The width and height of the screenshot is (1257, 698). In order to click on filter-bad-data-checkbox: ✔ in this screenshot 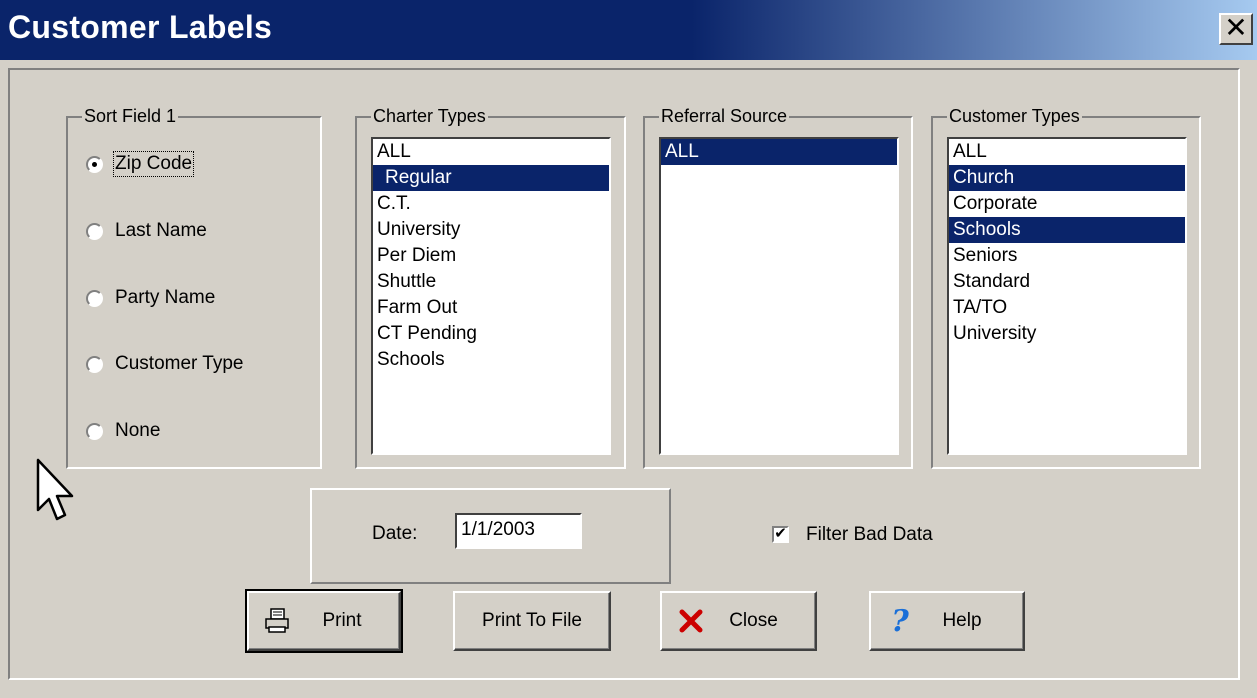, I will do `click(780, 534)`.